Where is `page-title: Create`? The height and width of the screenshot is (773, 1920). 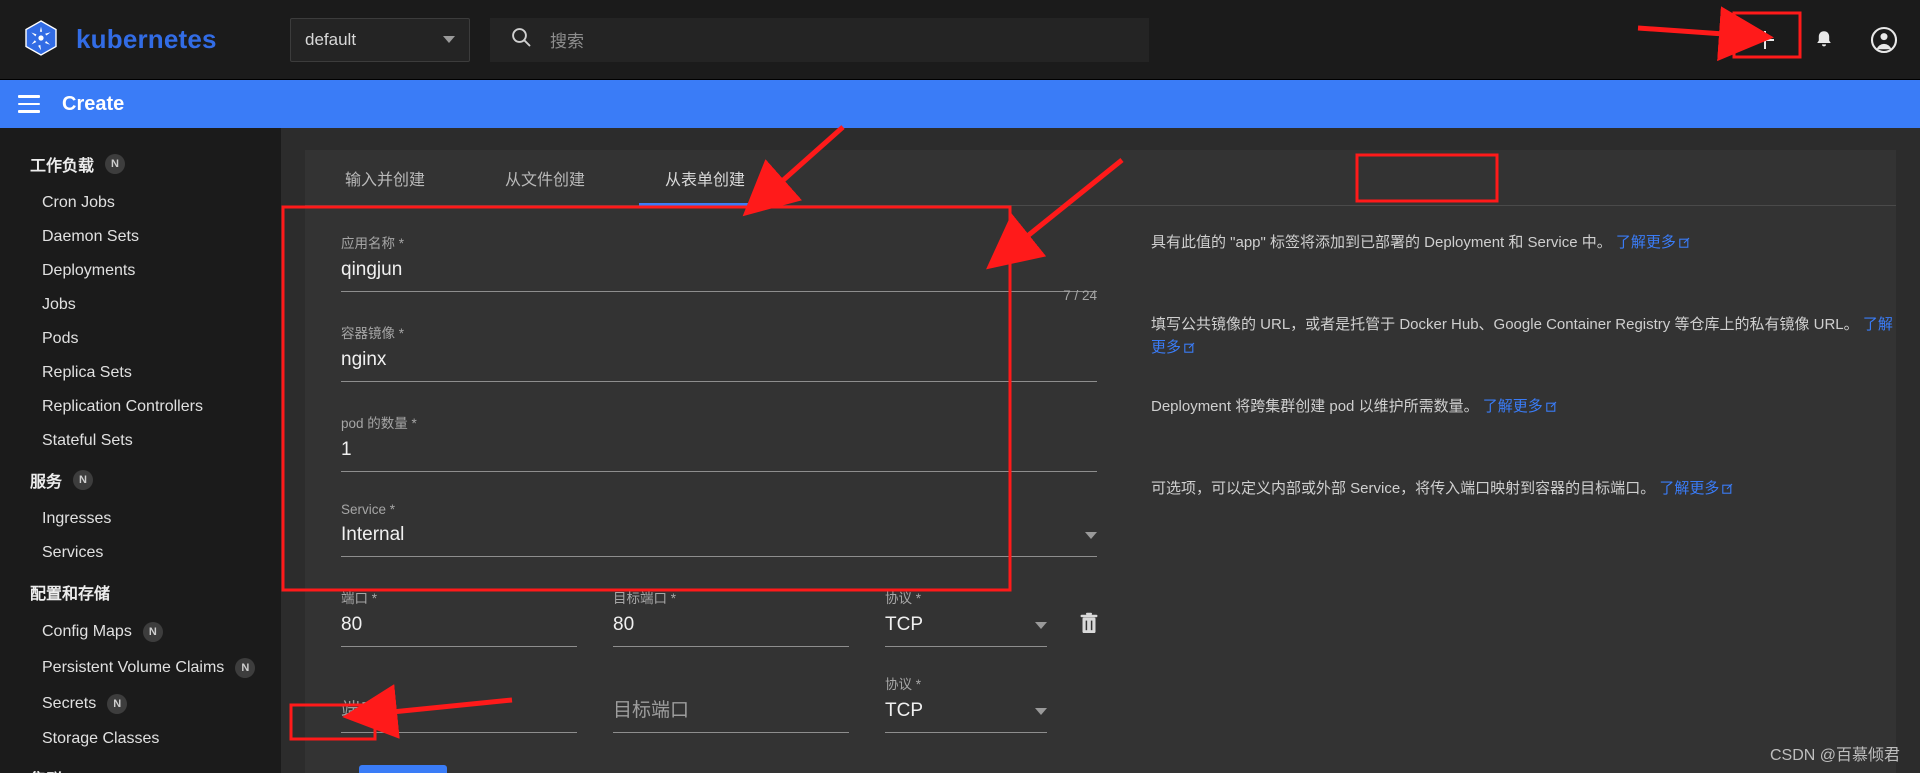
page-title: Create is located at coordinates (93, 103).